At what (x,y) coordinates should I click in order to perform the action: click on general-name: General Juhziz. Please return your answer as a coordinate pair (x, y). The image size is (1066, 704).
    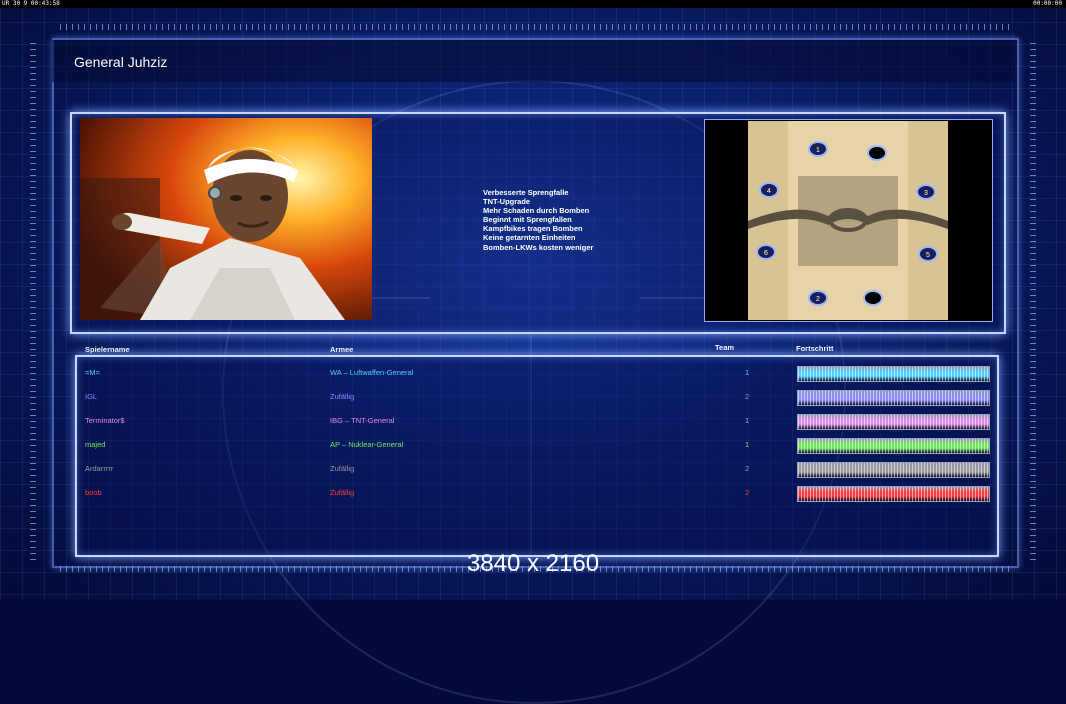
    Looking at the image, I should click on (121, 62).